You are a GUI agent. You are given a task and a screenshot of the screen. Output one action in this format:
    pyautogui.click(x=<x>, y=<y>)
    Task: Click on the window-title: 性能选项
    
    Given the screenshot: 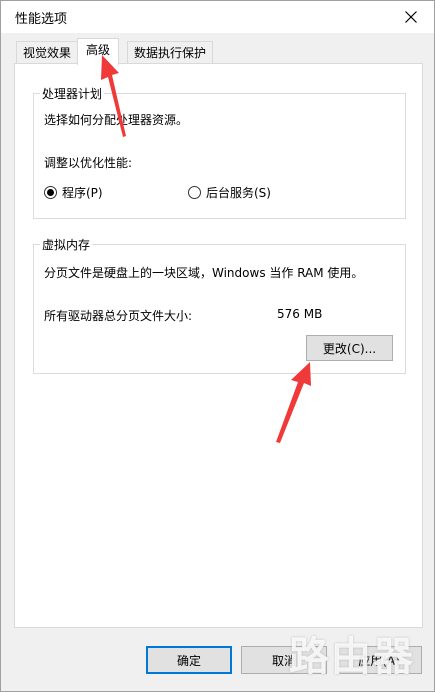 What is the action you would take?
    pyautogui.click(x=41, y=19)
    